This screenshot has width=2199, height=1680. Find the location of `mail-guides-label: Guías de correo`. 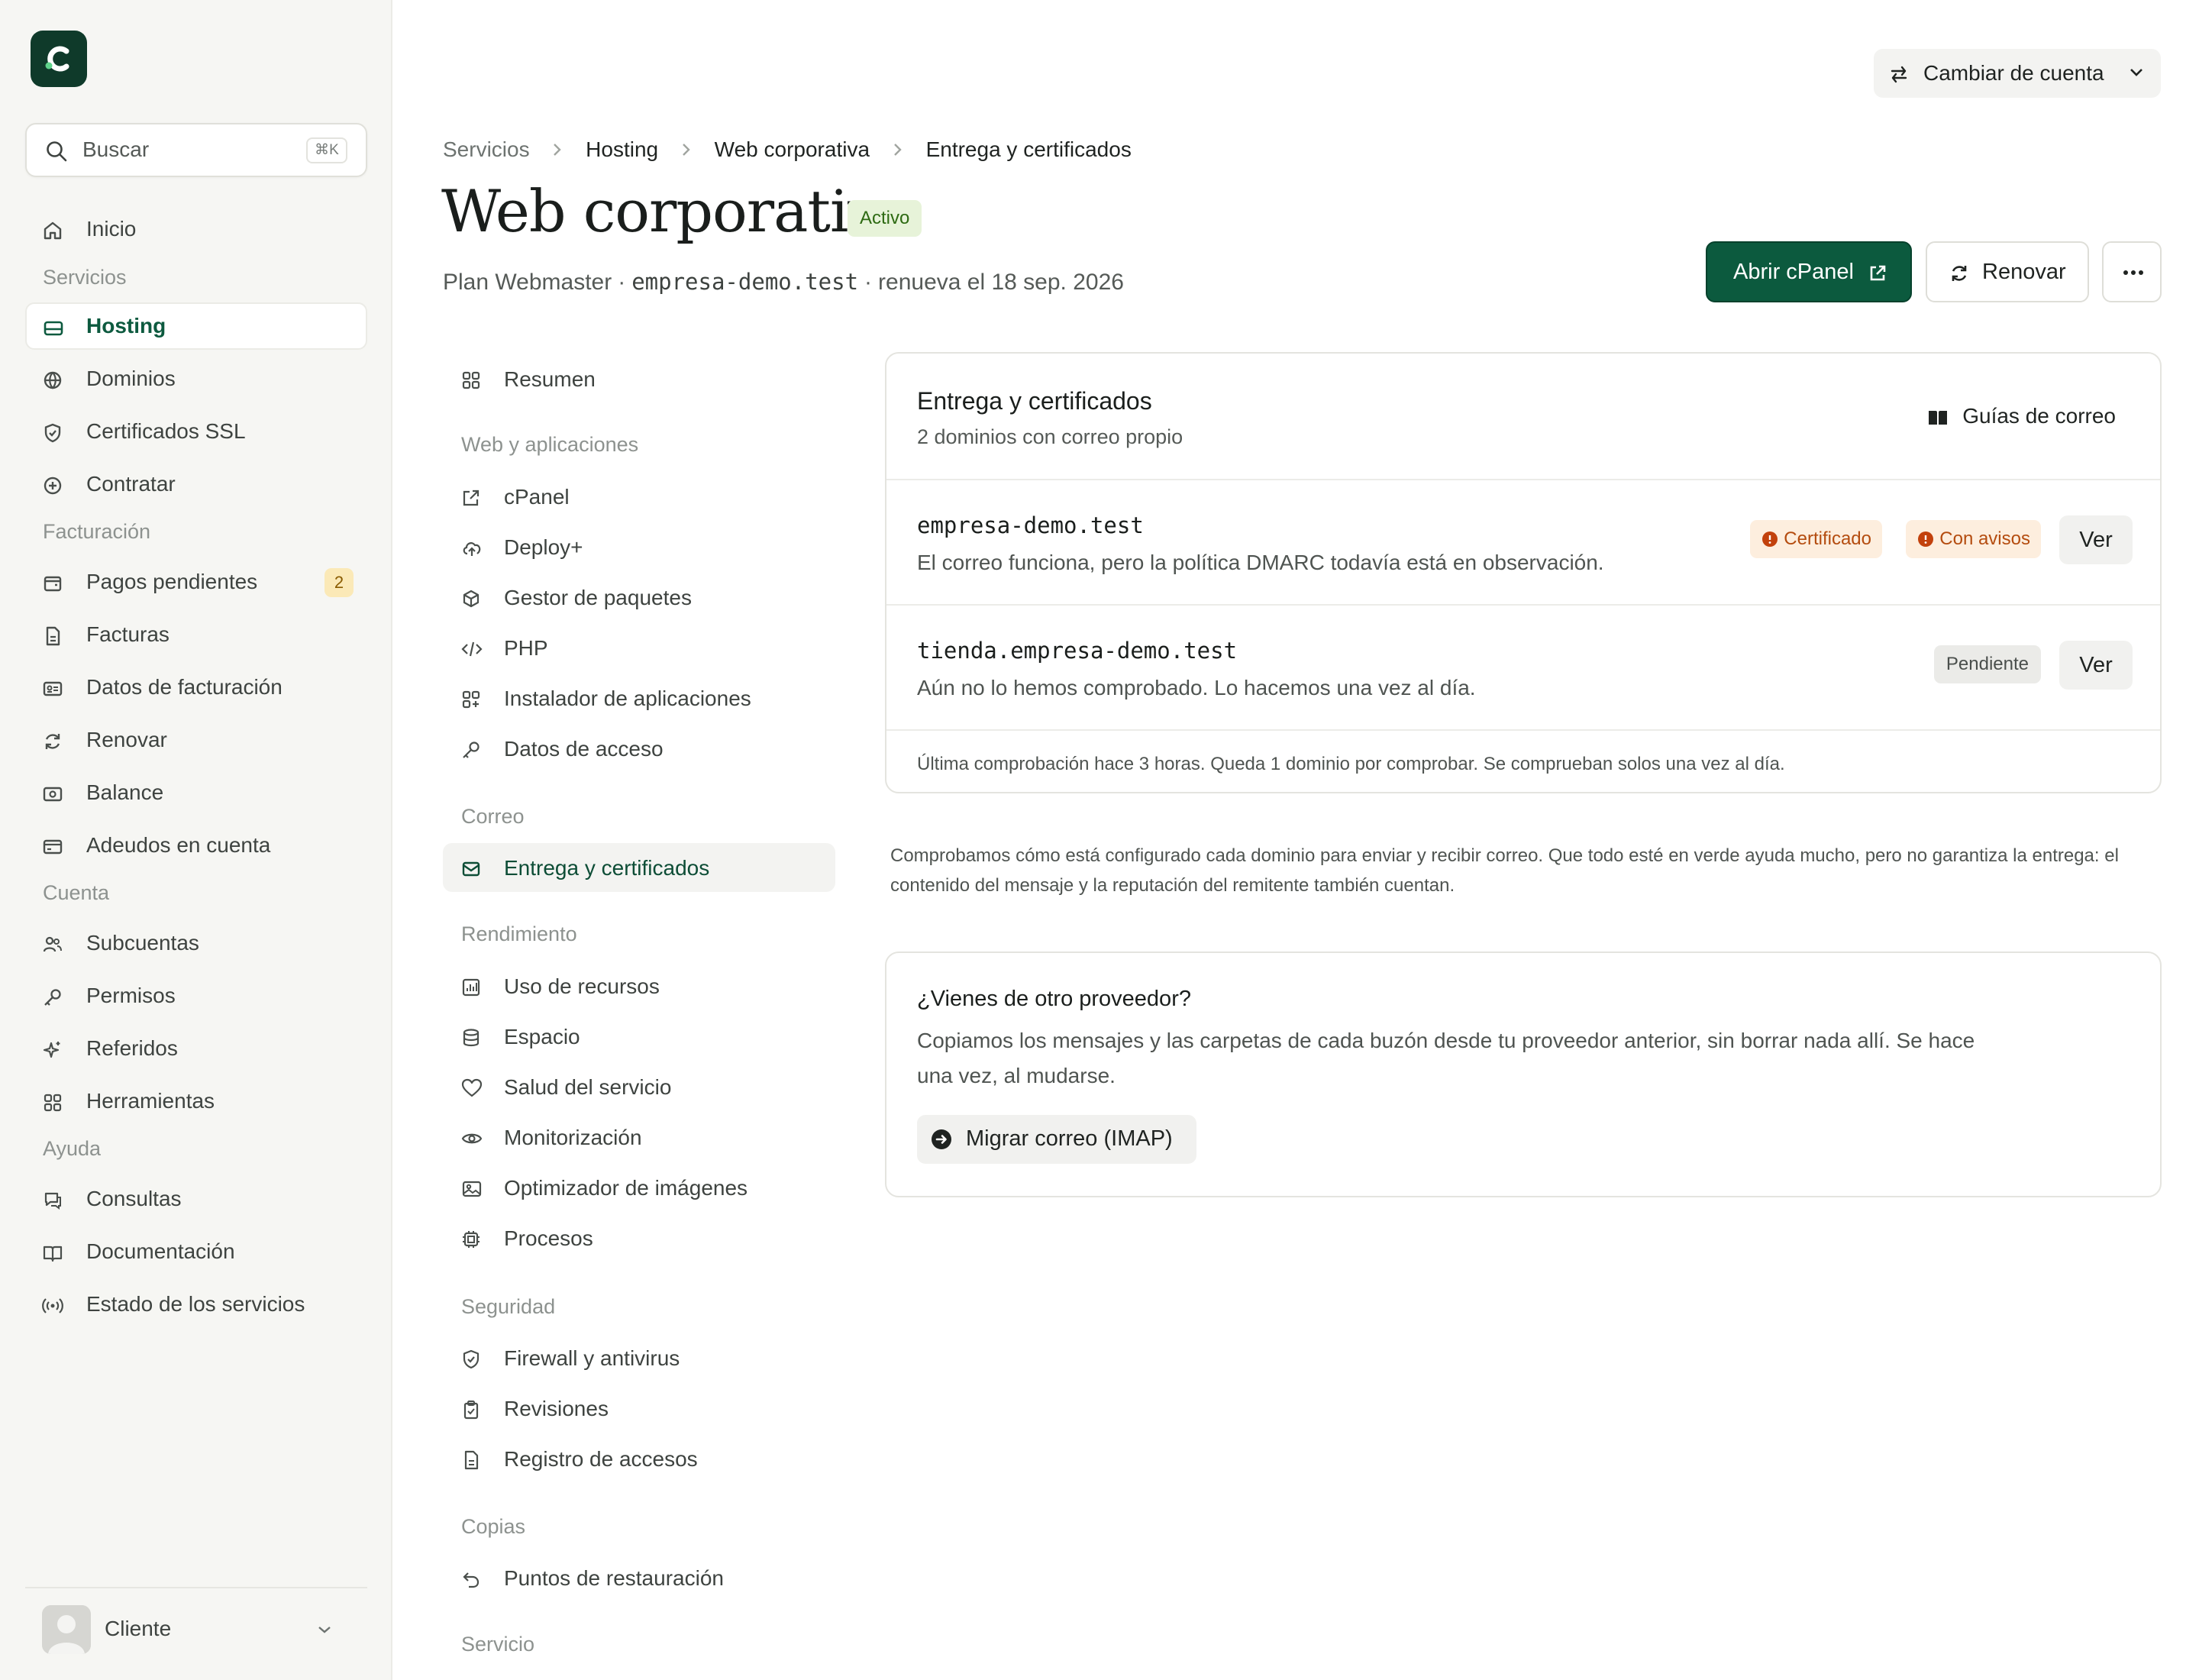

mail-guides-label: Guías de correo is located at coordinates (2039, 416).